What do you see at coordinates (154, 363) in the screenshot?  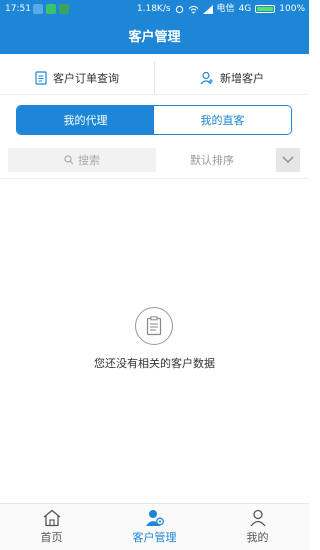 I see `empty-state-message: 您还没有相关的客户数据` at bounding box center [154, 363].